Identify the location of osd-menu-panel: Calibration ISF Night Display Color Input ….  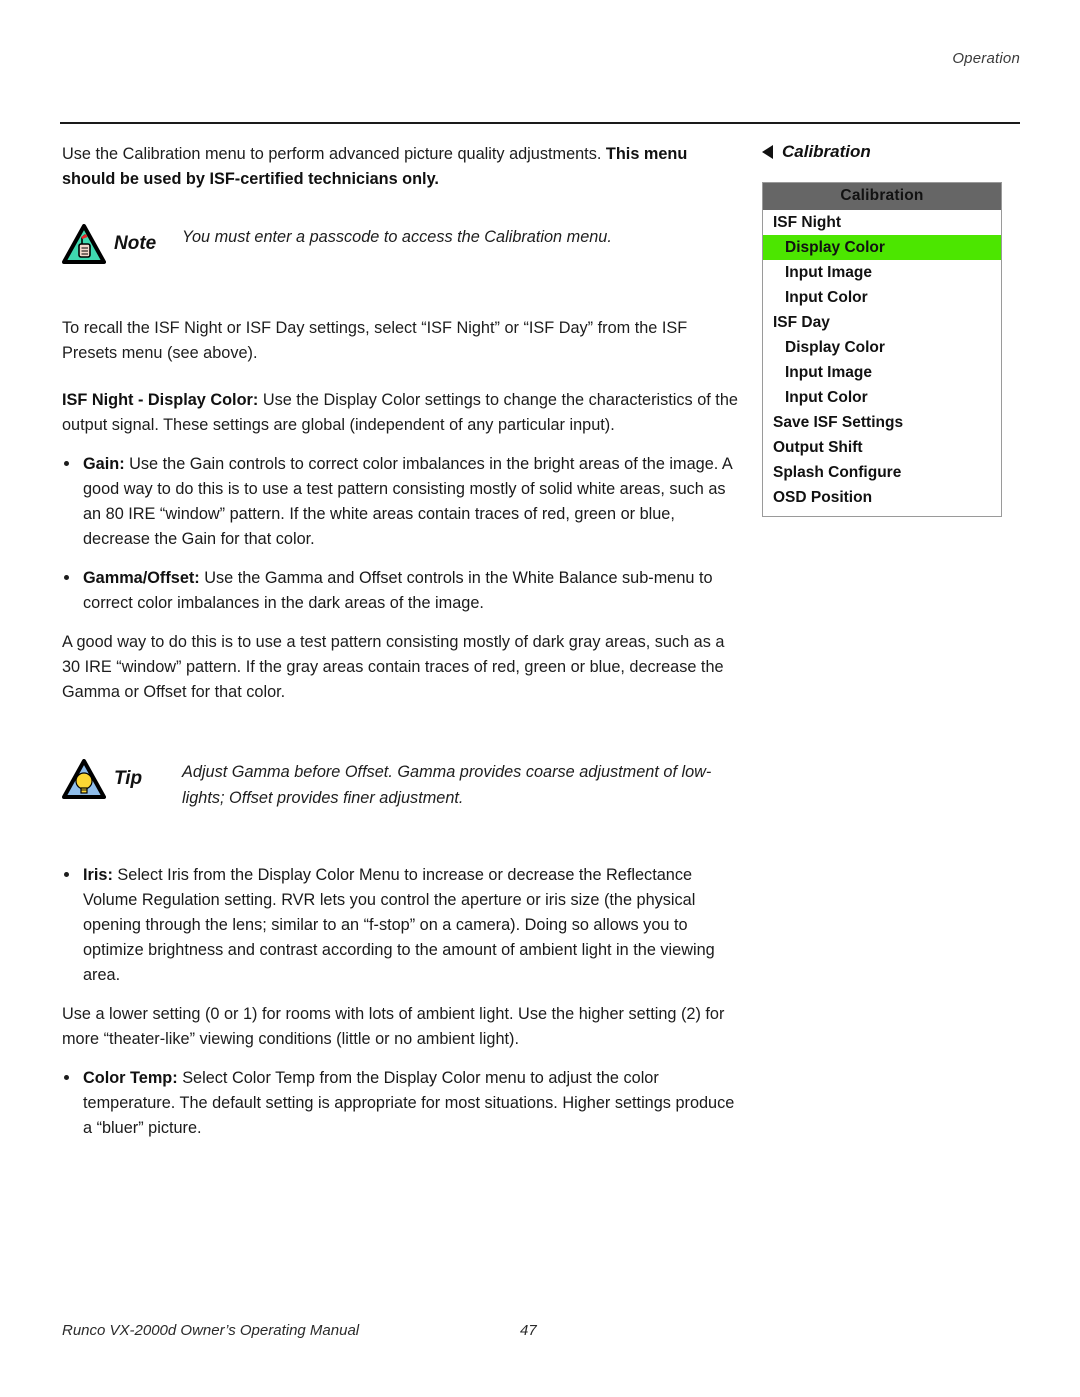
(882, 349).